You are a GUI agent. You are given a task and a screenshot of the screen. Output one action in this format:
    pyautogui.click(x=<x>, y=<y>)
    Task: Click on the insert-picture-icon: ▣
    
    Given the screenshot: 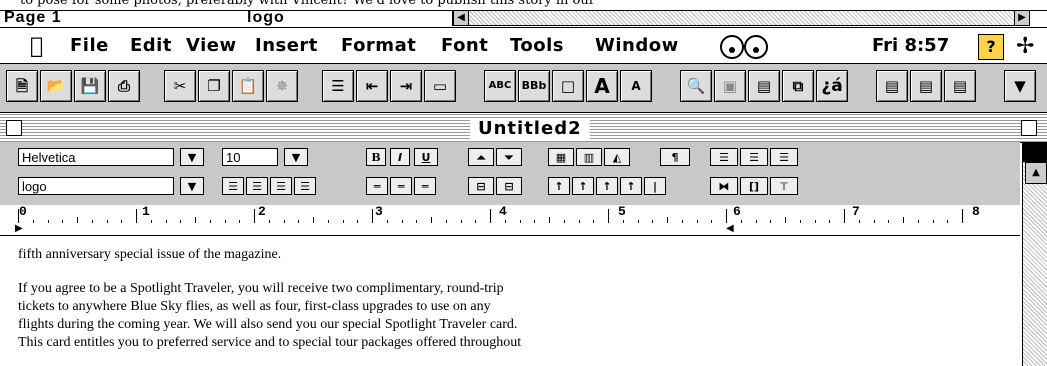 What is the action you would take?
    pyautogui.click(x=730, y=86)
    